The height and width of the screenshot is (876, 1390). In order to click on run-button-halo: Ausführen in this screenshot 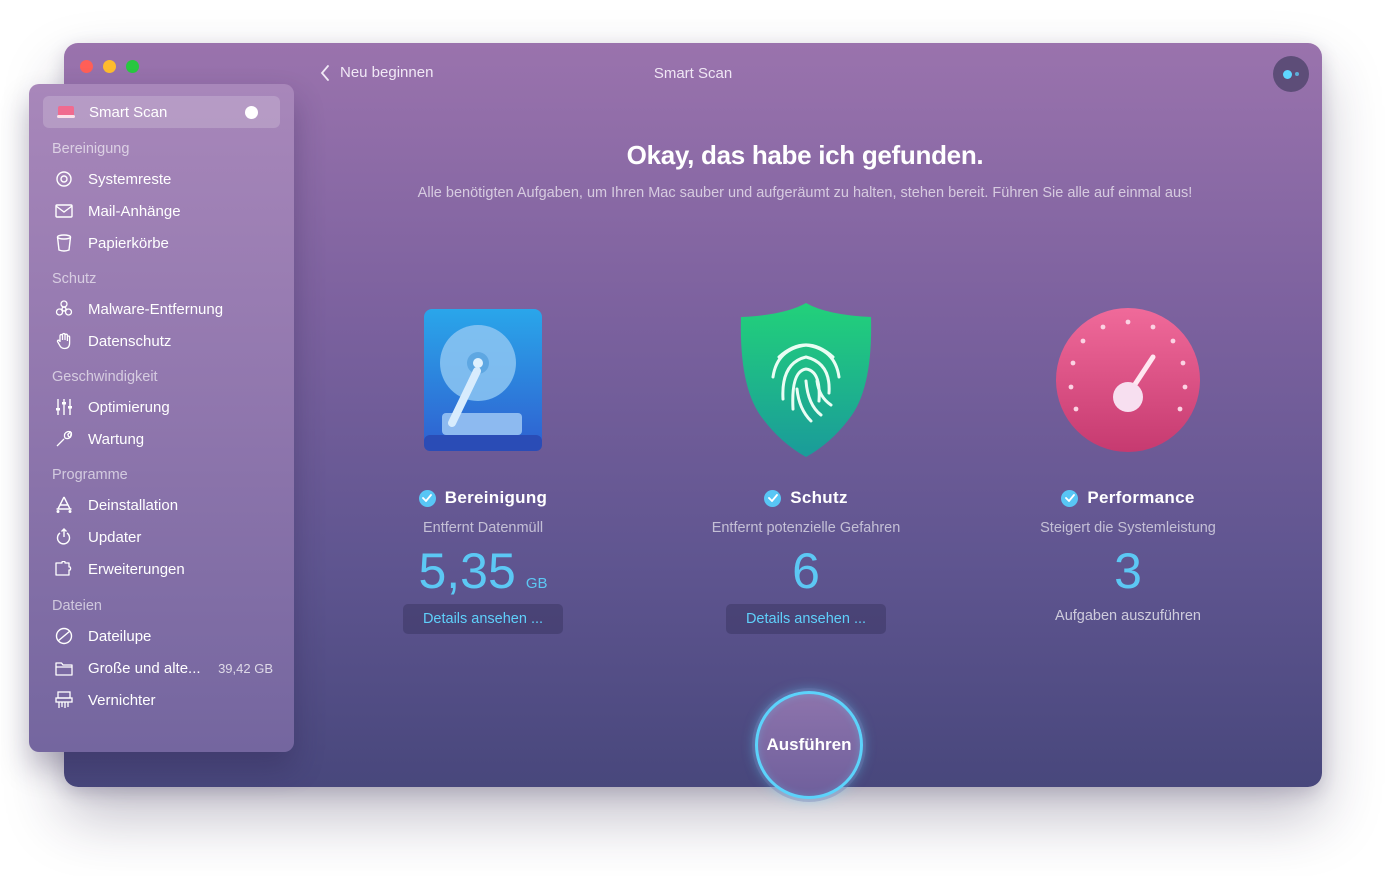, I will do `click(809, 745)`.